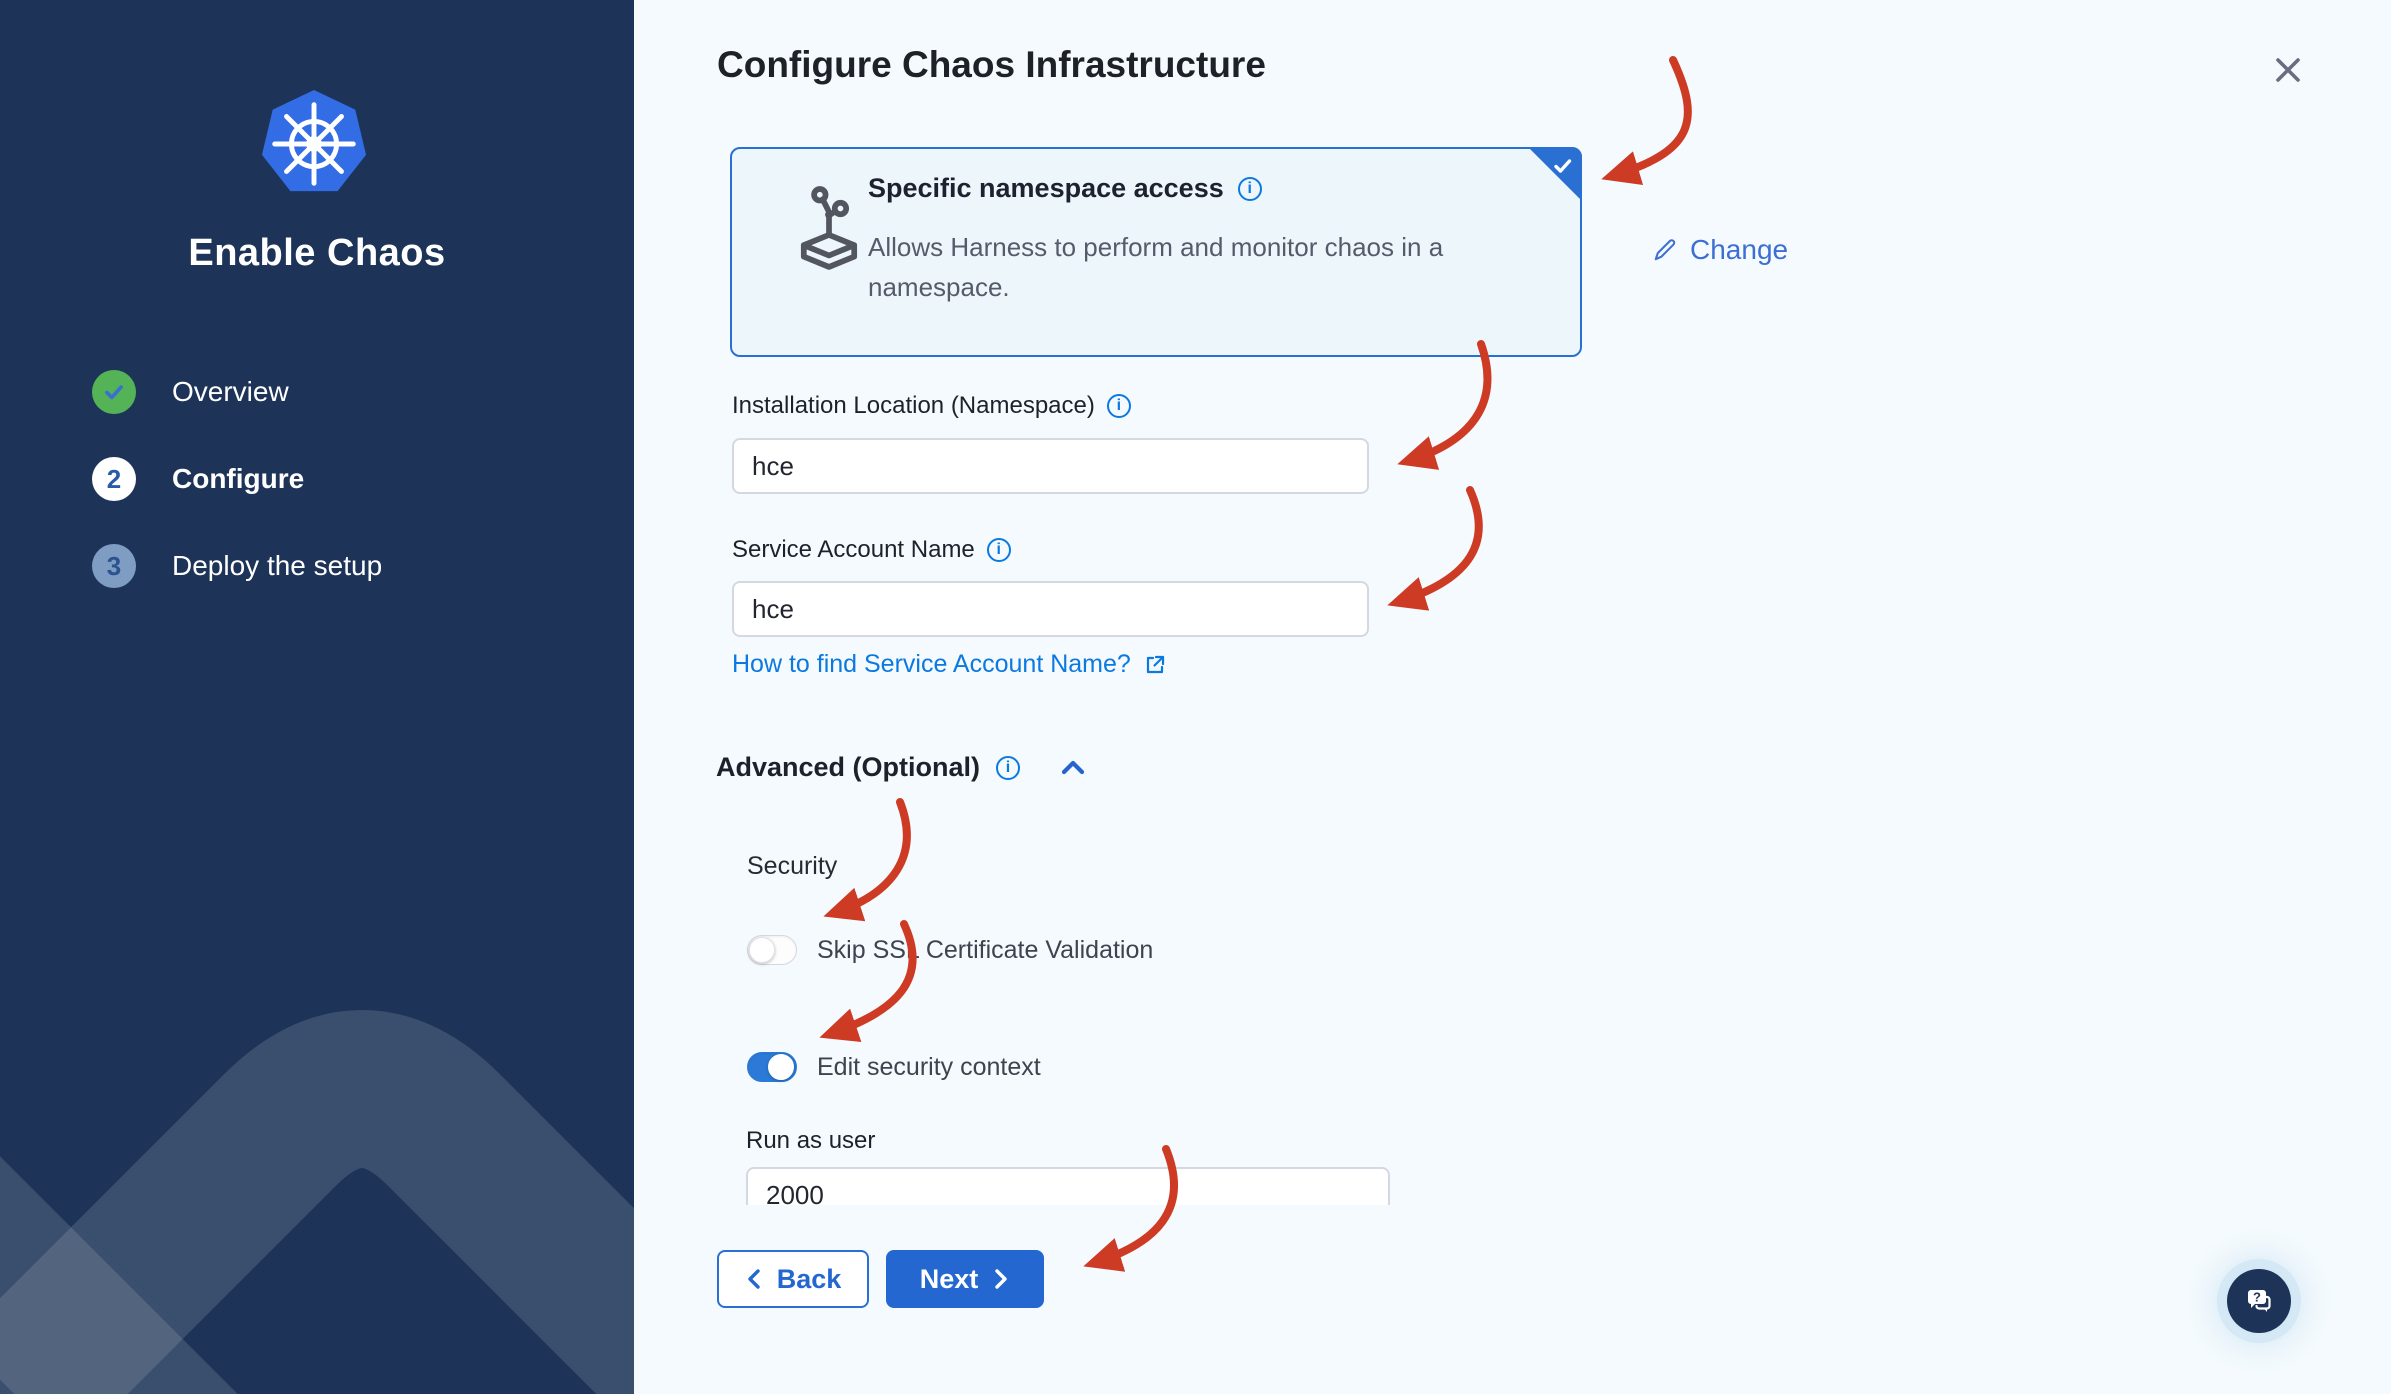 The image size is (2391, 1394). I want to click on wizard-title: Enable Chaos, so click(317, 253).